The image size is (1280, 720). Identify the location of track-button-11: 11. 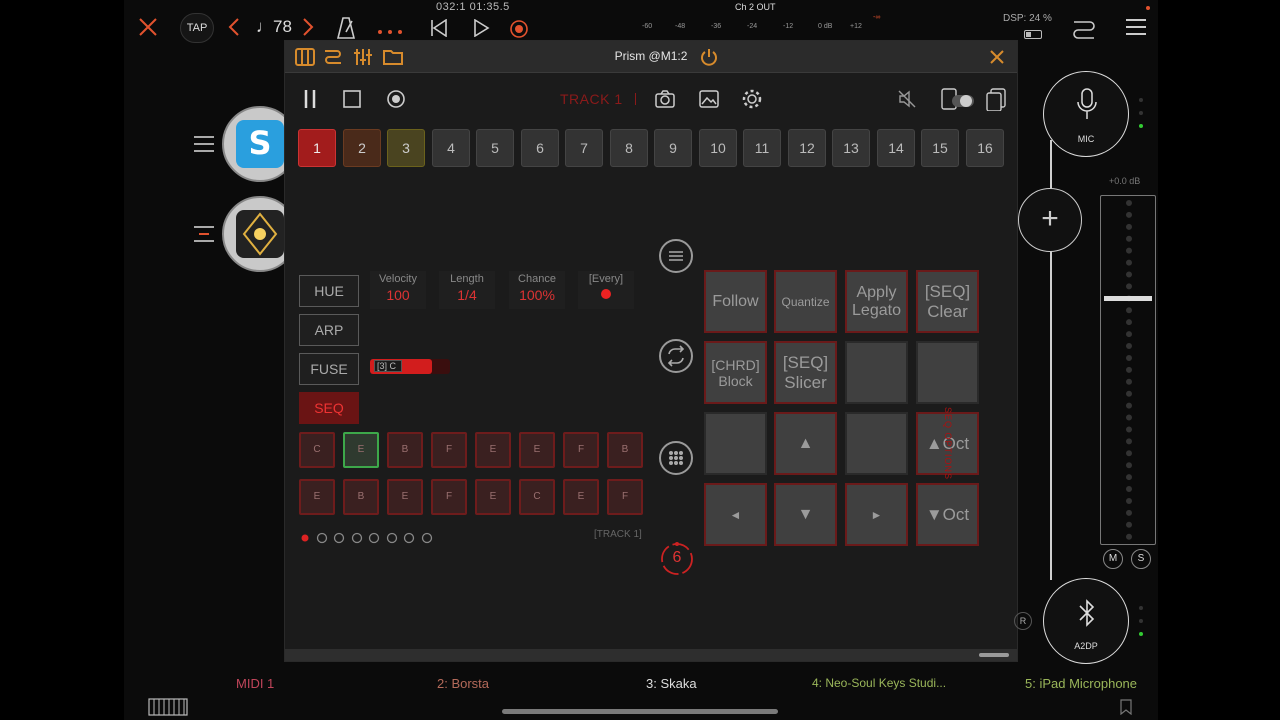
(762, 148).